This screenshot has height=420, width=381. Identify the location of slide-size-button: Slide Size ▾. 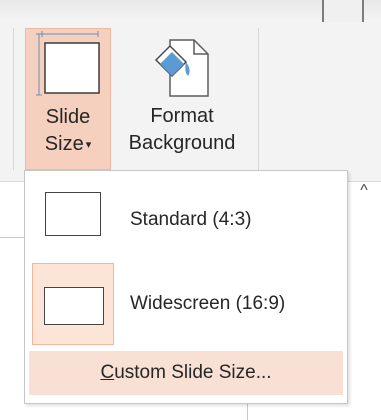
(68, 99).